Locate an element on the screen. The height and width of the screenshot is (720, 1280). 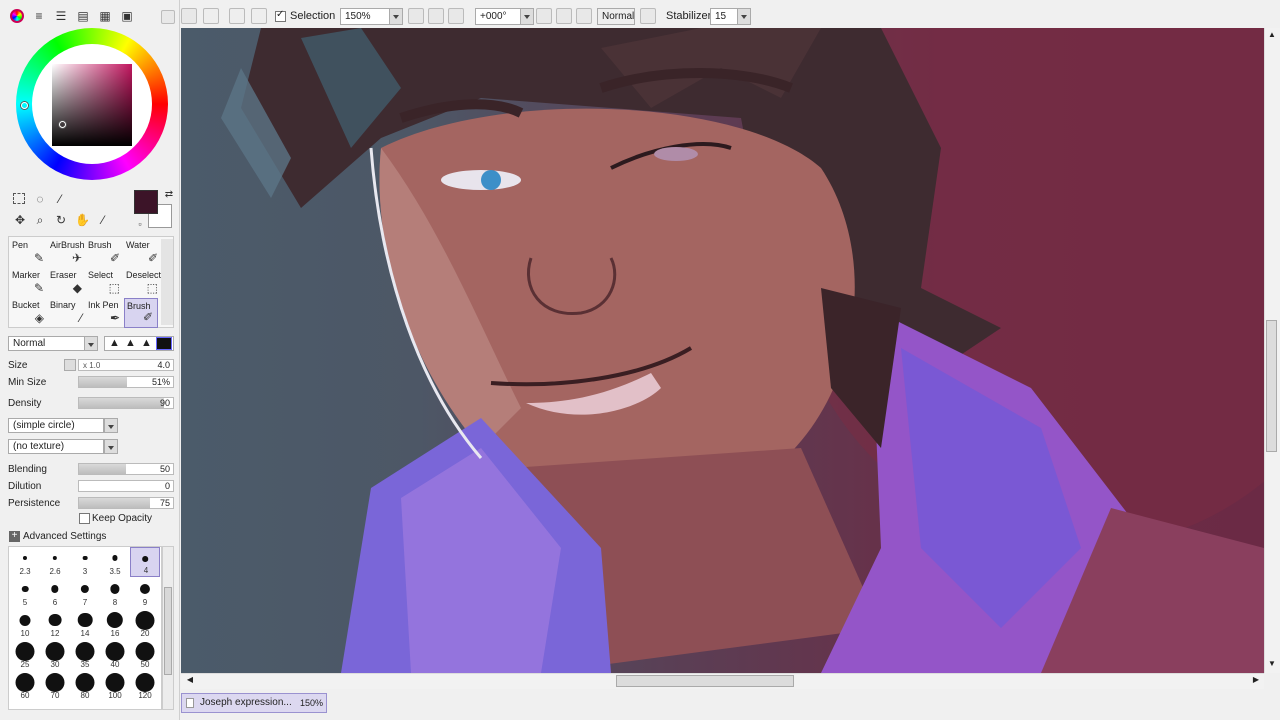
size-preset-3: 3 is located at coordinates (85, 562).